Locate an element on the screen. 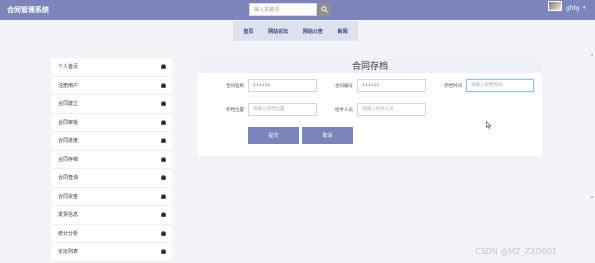  sidebar-item-personal-home: 个人首页 is located at coordinates (111, 67).